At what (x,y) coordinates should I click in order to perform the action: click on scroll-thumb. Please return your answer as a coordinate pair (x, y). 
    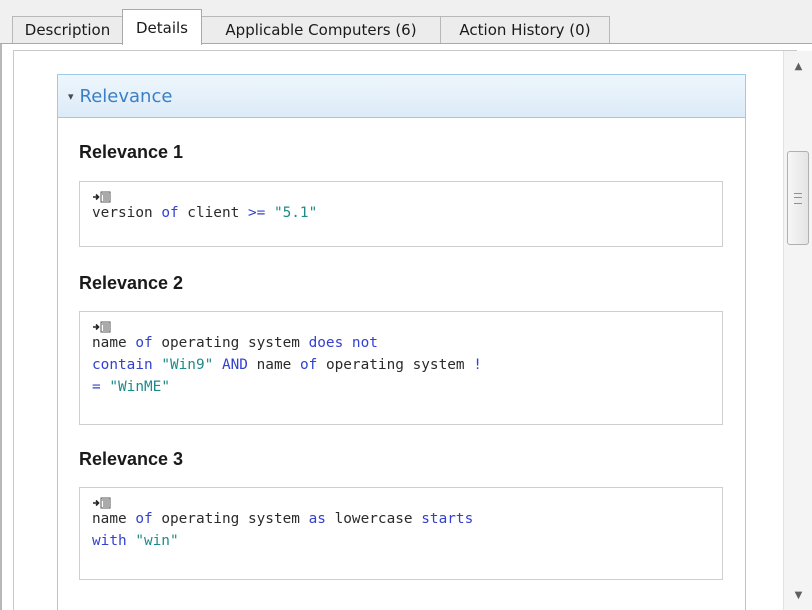
    Looking at the image, I should click on (798, 198).